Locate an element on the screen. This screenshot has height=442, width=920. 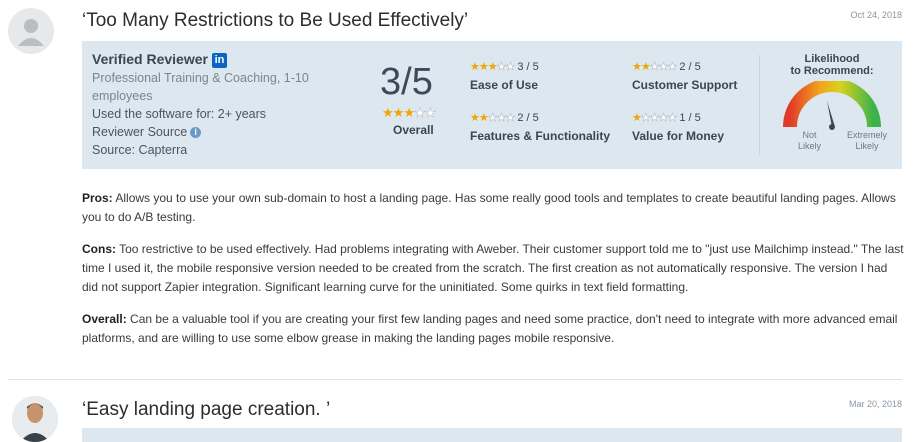
rating-customer-support: ★★★★★ 2 / 5 Customer Support is located at coordinates (684, 74).